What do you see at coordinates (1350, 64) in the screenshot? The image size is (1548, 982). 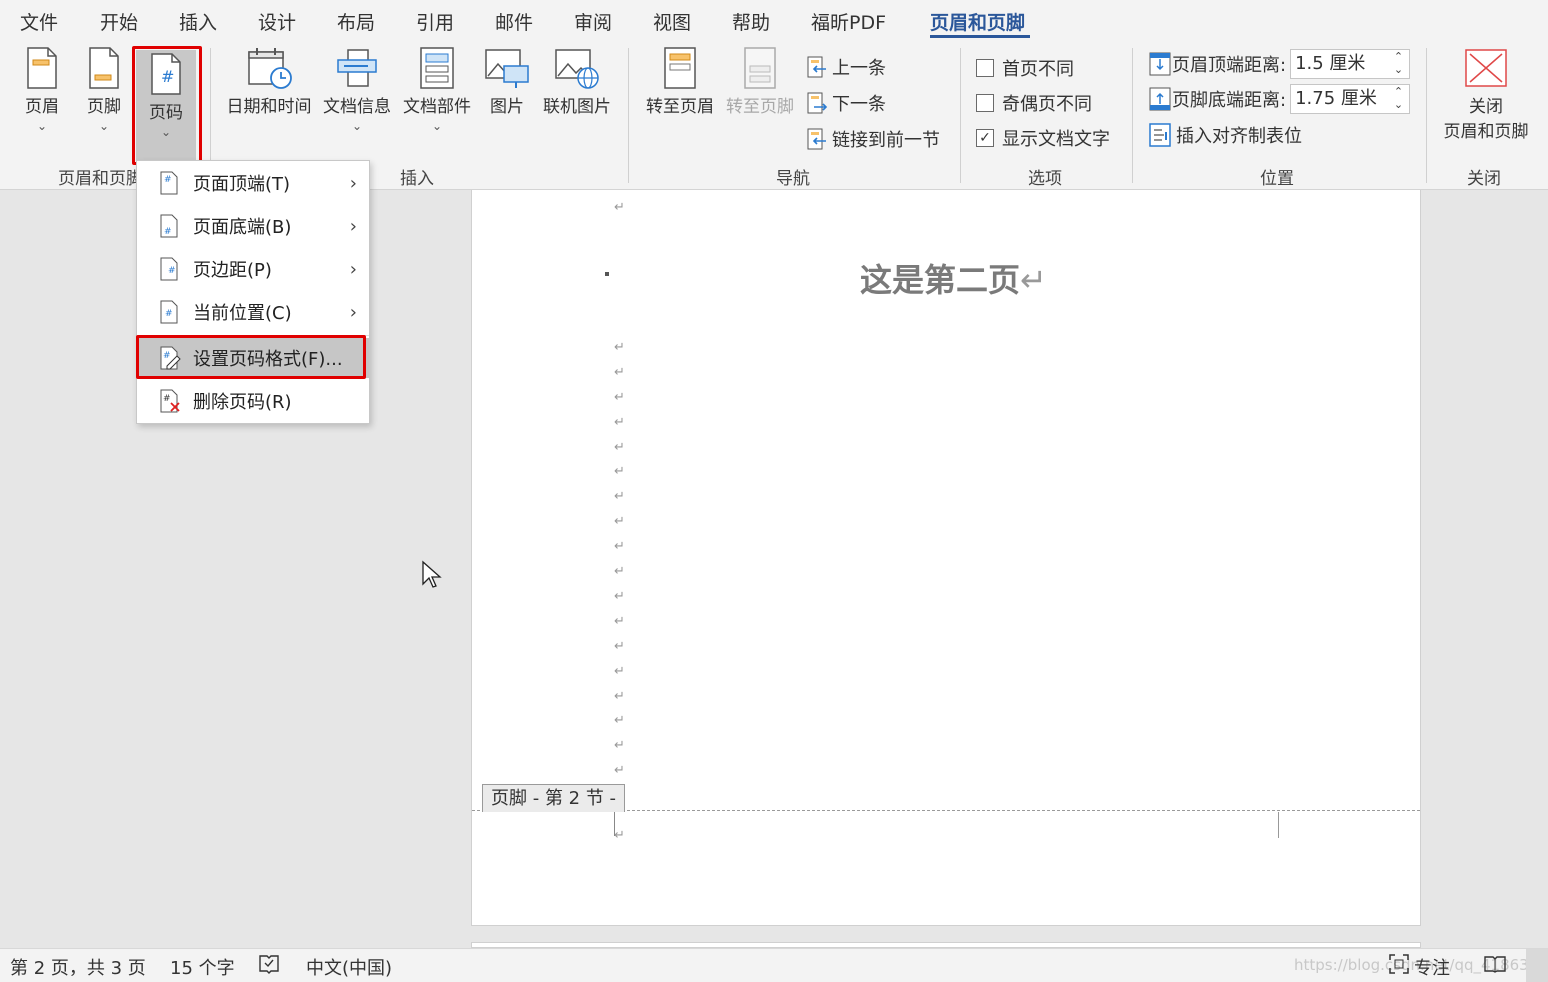 I see `header-top-distance-input: 1.5 厘米 ⌃ ⌄` at bounding box center [1350, 64].